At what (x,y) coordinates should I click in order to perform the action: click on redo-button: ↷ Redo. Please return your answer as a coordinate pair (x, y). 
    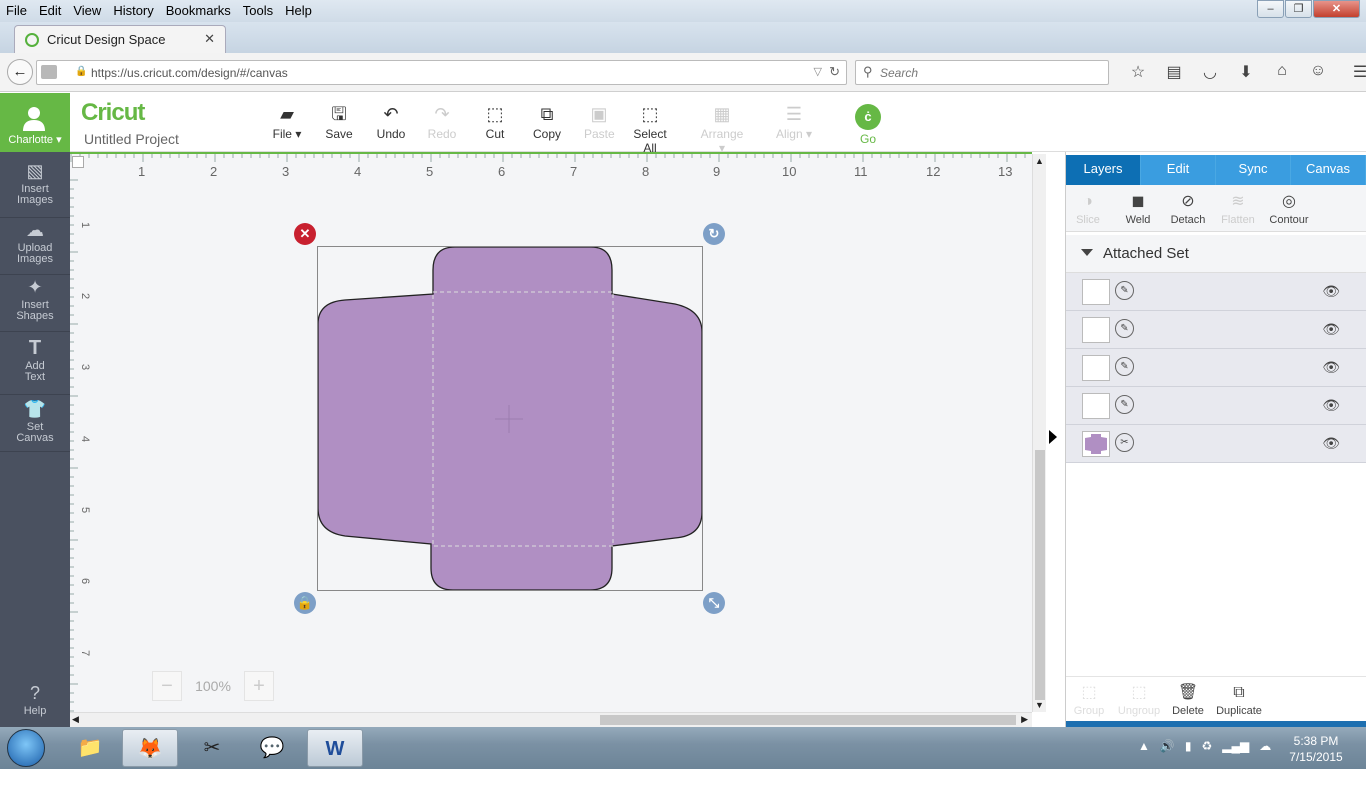
    Looking at the image, I should click on (442, 122).